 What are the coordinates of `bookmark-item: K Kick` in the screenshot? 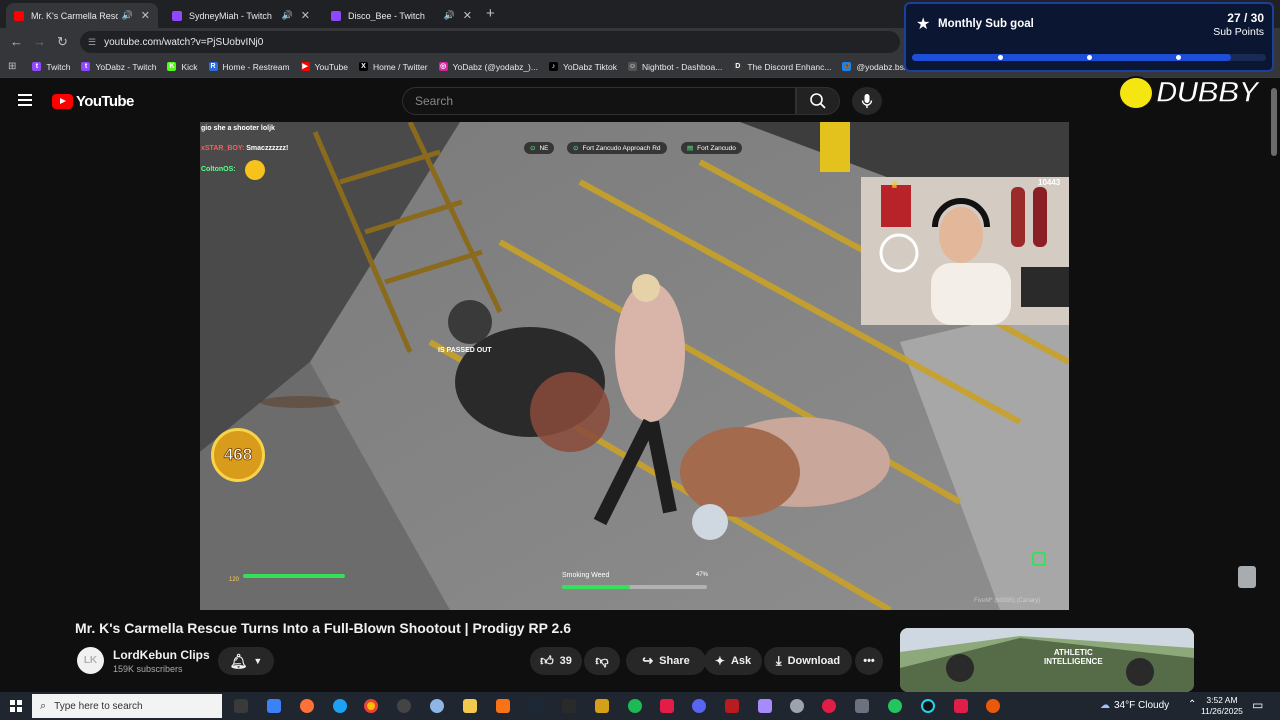 It's located at (182, 67).